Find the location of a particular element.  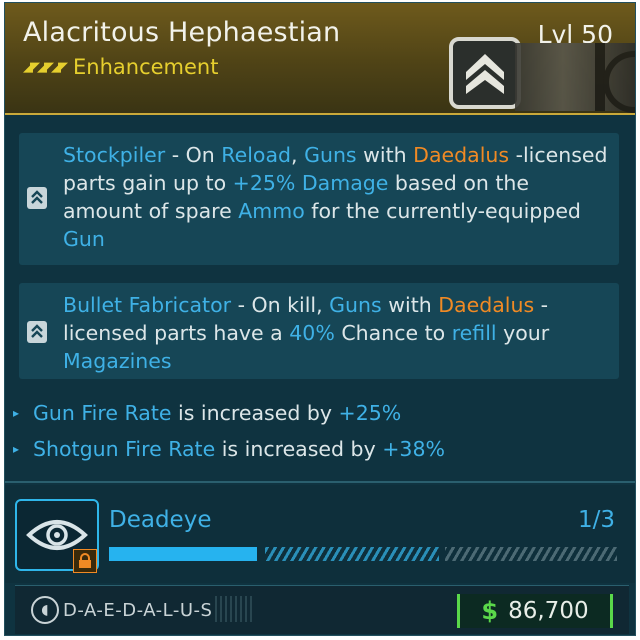

item-price: $ 86,700 is located at coordinates (535, 611).